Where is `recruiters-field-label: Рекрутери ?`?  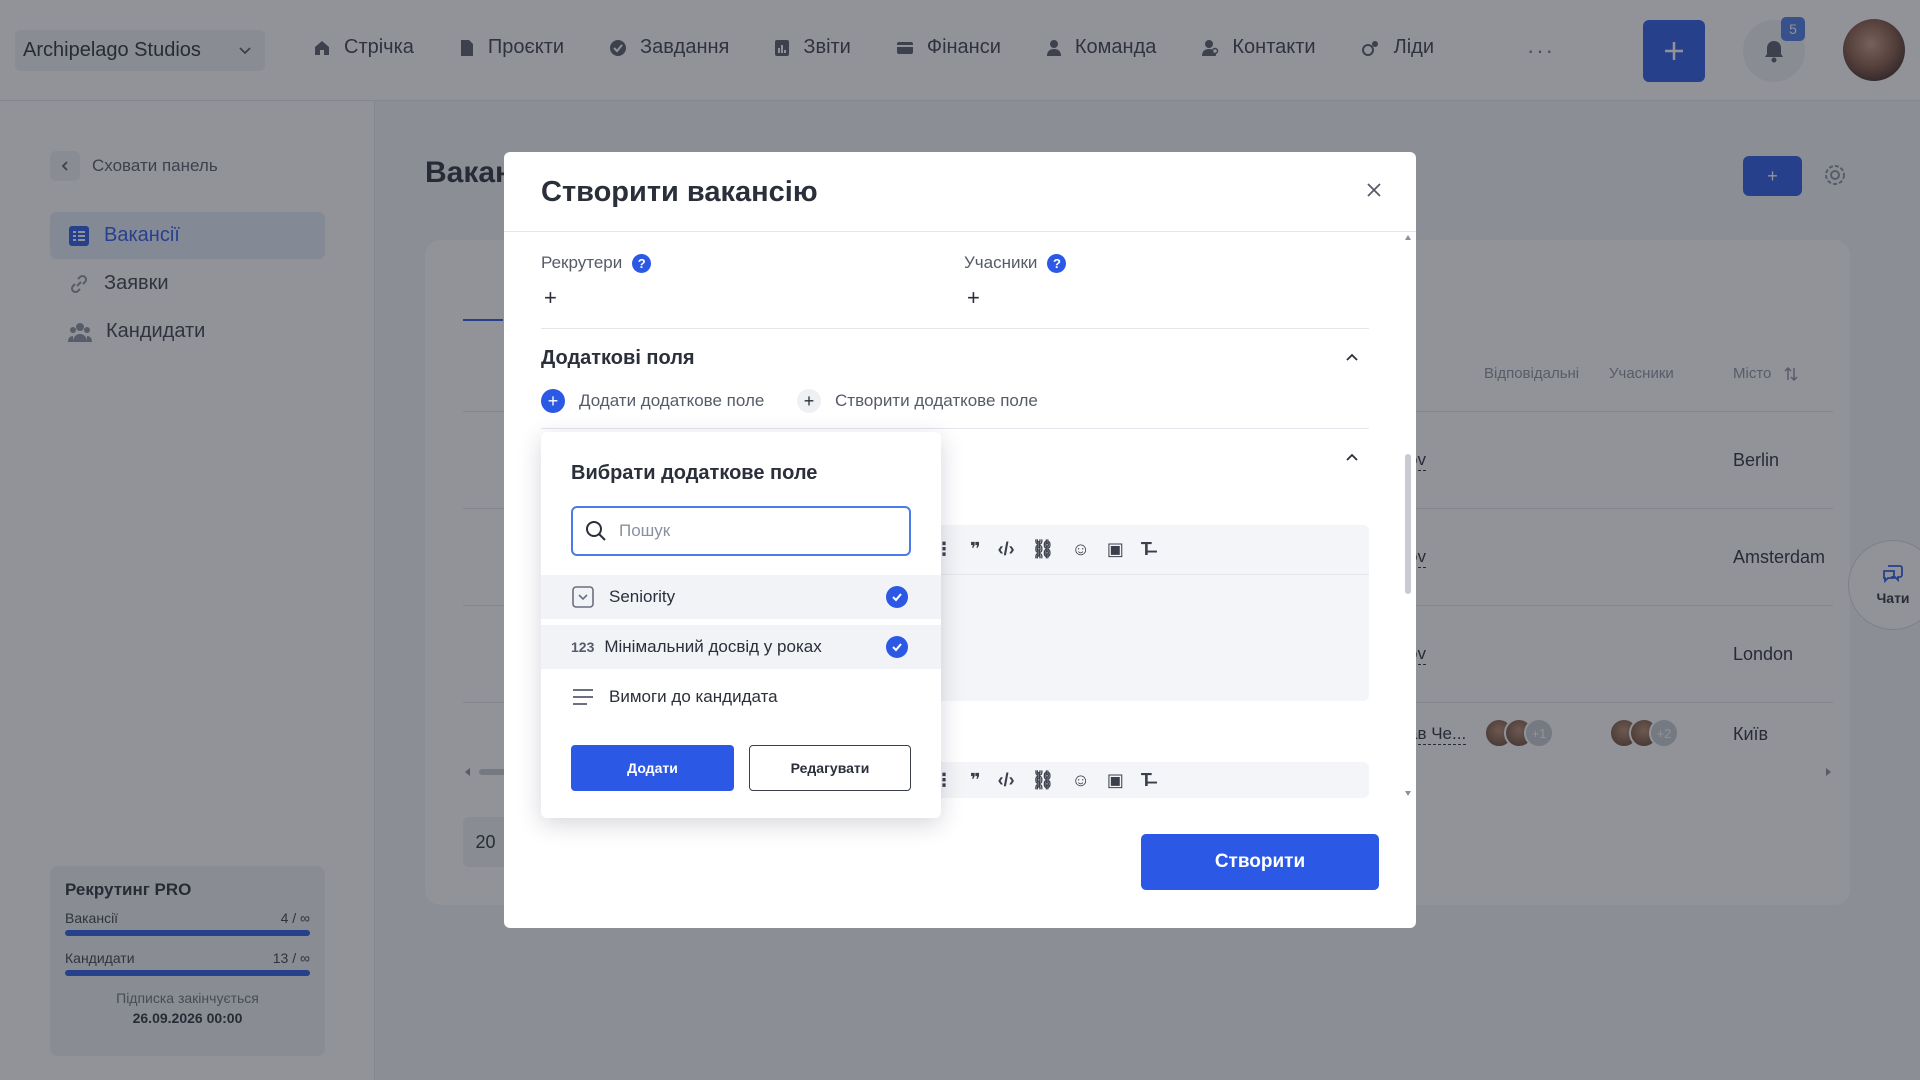
recruiters-field-label: Рекрутери ? is located at coordinates (596, 263).